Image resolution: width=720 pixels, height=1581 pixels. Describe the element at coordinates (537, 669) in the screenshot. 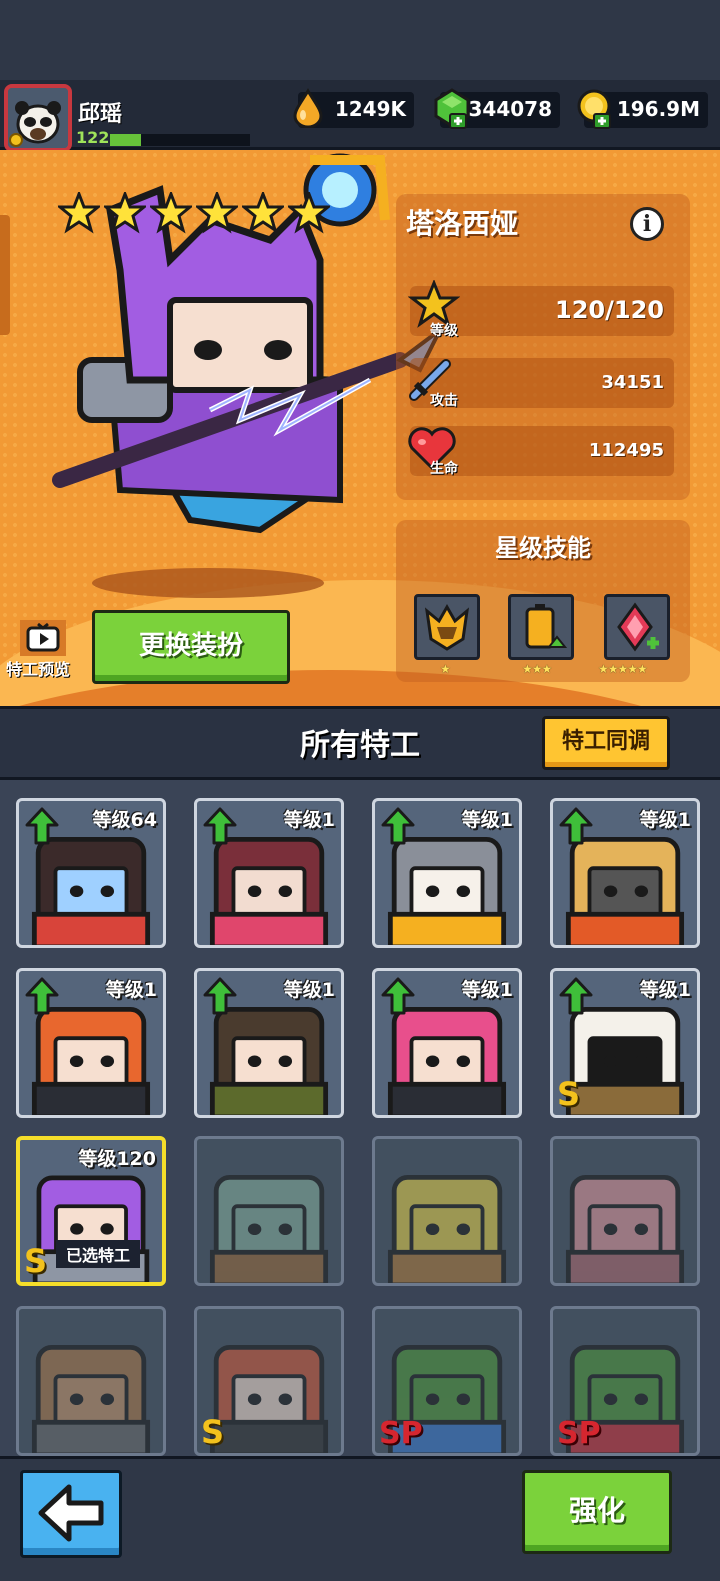

I see `skill-2-stars: ★★★` at that location.